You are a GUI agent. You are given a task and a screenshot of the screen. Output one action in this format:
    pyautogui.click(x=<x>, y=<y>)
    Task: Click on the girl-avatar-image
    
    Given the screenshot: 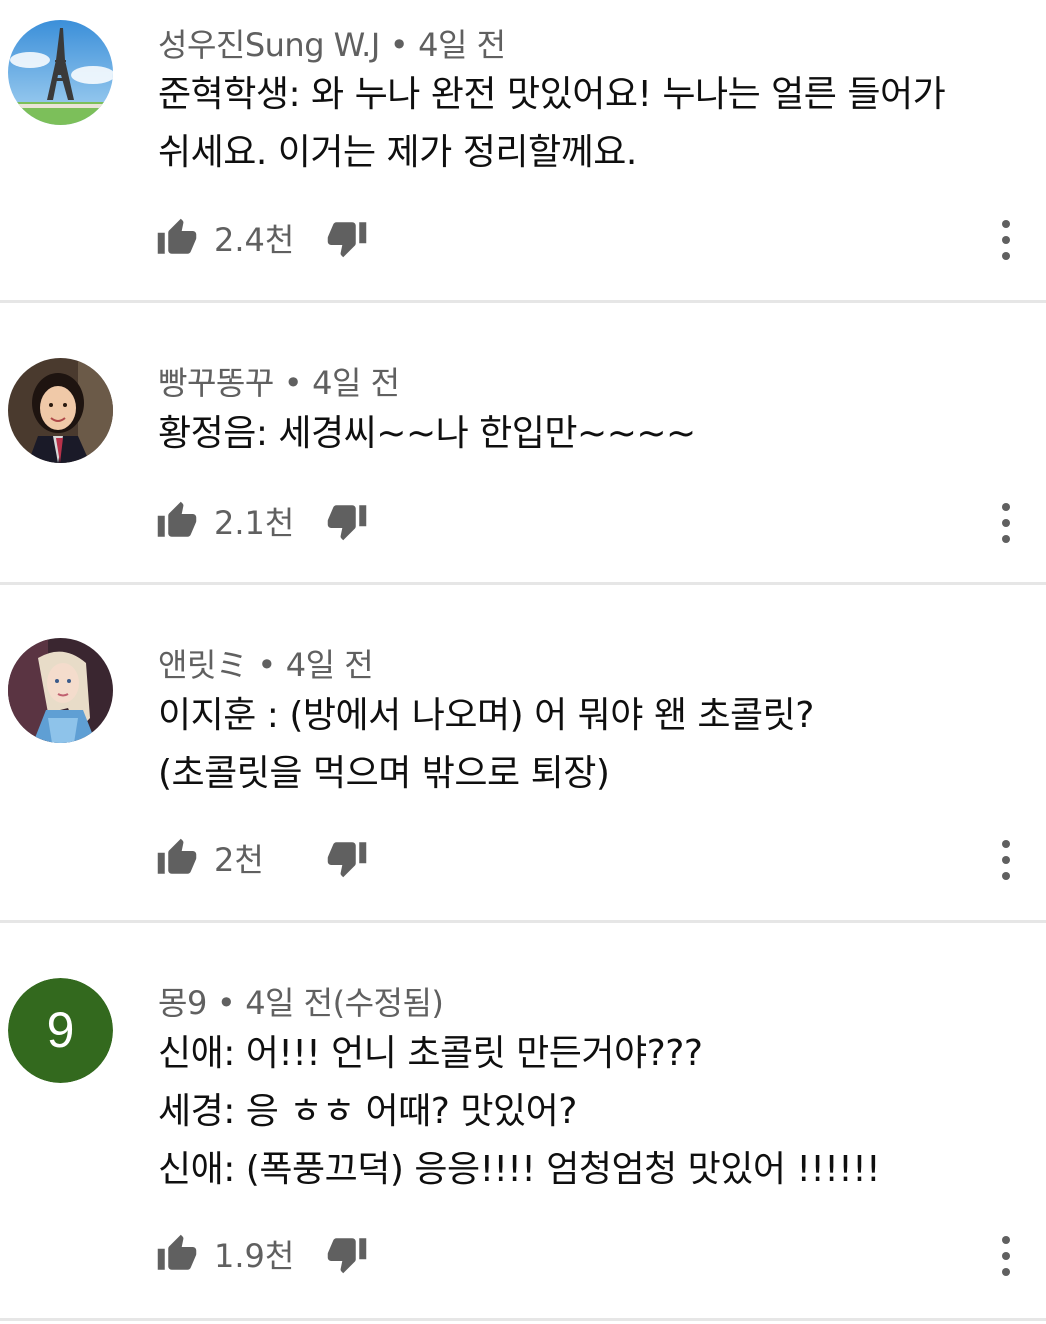 What is the action you would take?
    pyautogui.click(x=60, y=410)
    